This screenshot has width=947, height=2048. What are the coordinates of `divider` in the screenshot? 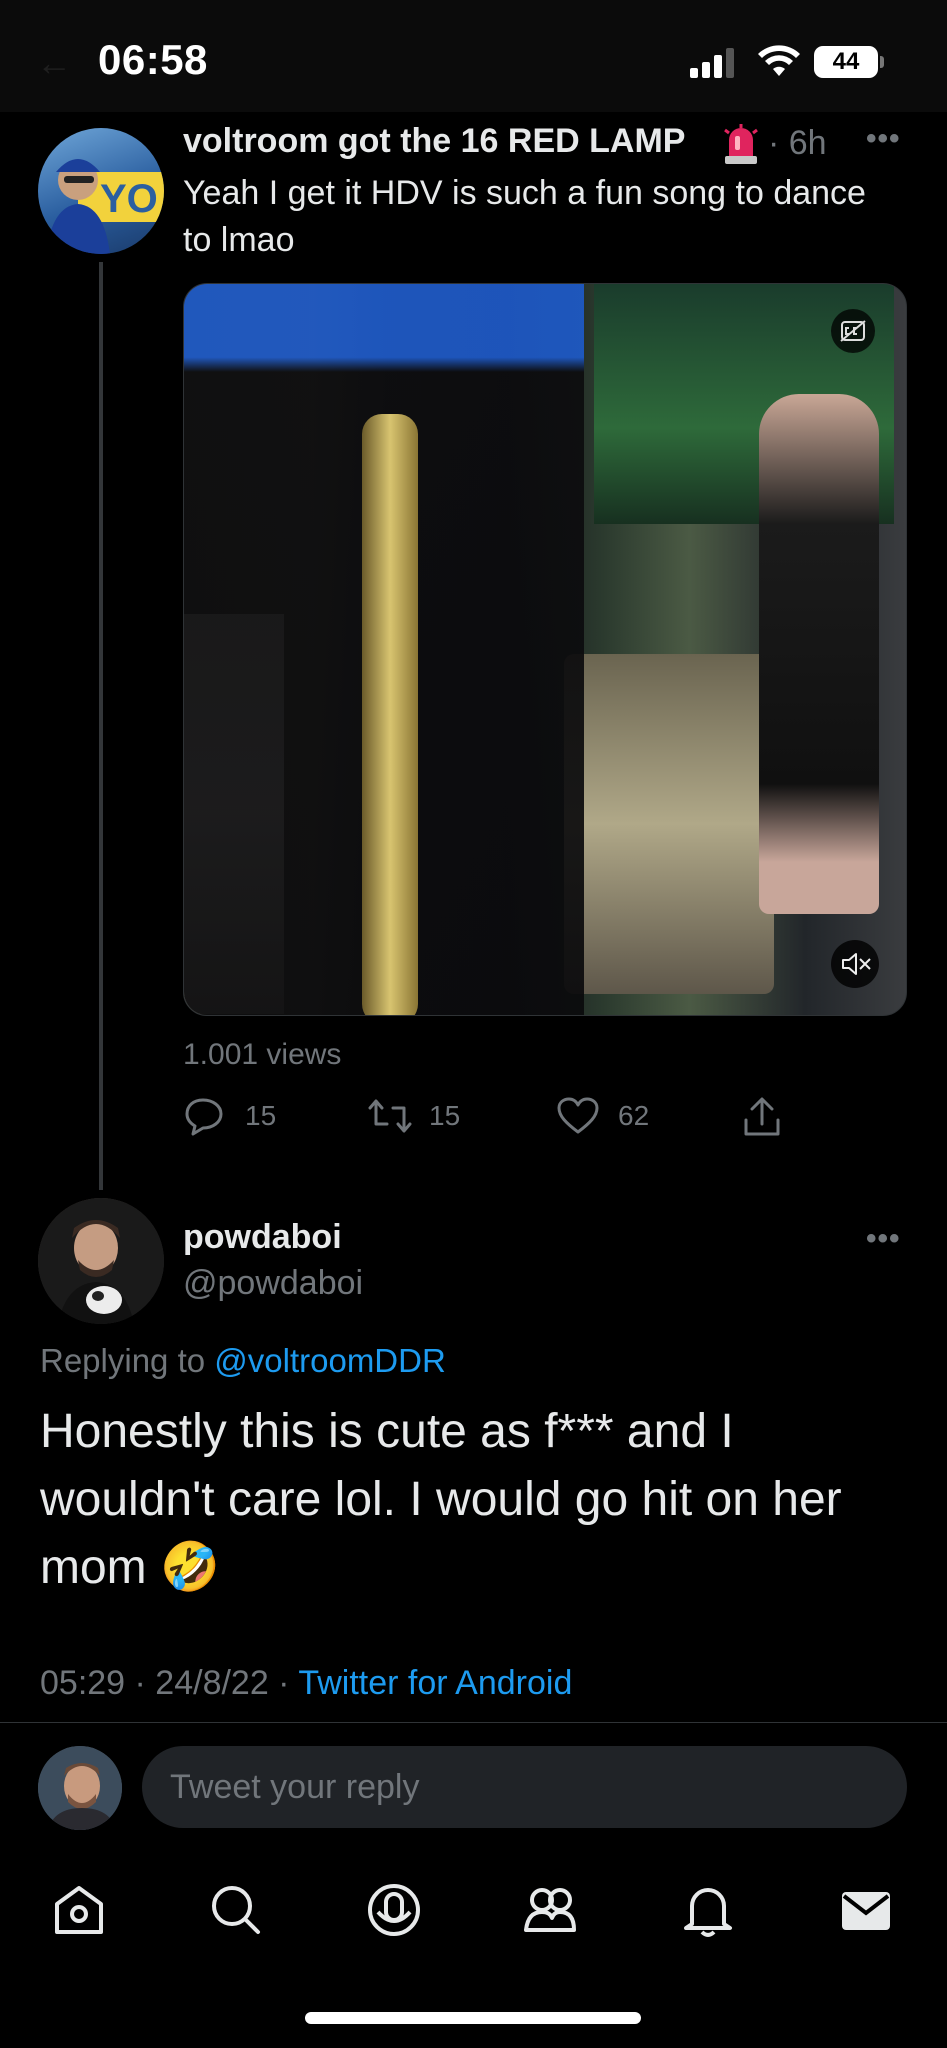 It's located at (473, 1722).